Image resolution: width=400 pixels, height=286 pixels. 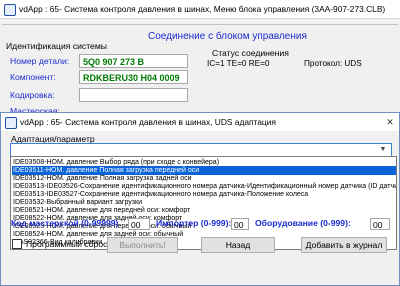 I want to click on program-reset-label: Программный сброс, so click(x=67, y=244).